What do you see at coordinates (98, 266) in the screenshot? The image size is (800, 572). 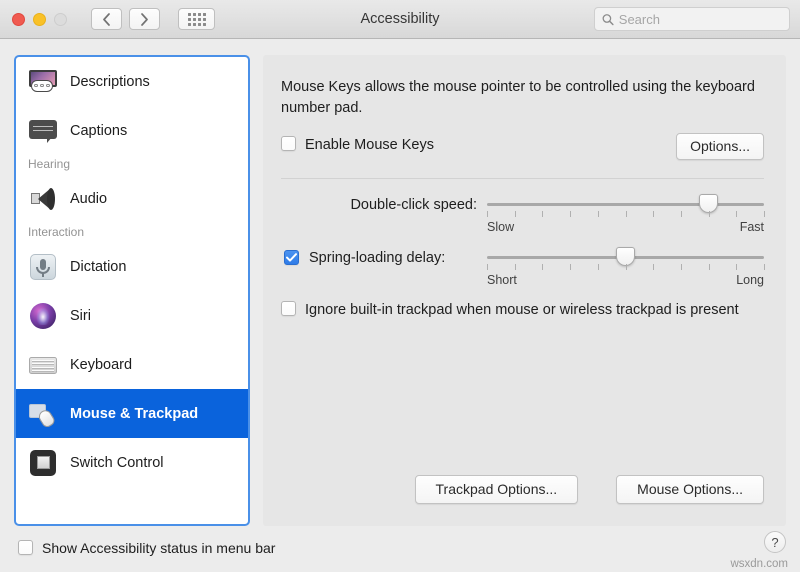 I see `sidebar-item-label: Dictation` at bounding box center [98, 266].